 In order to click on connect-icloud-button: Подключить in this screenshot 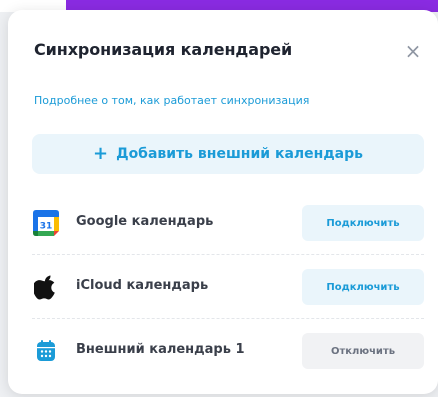, I will do `click(363, 287)`.